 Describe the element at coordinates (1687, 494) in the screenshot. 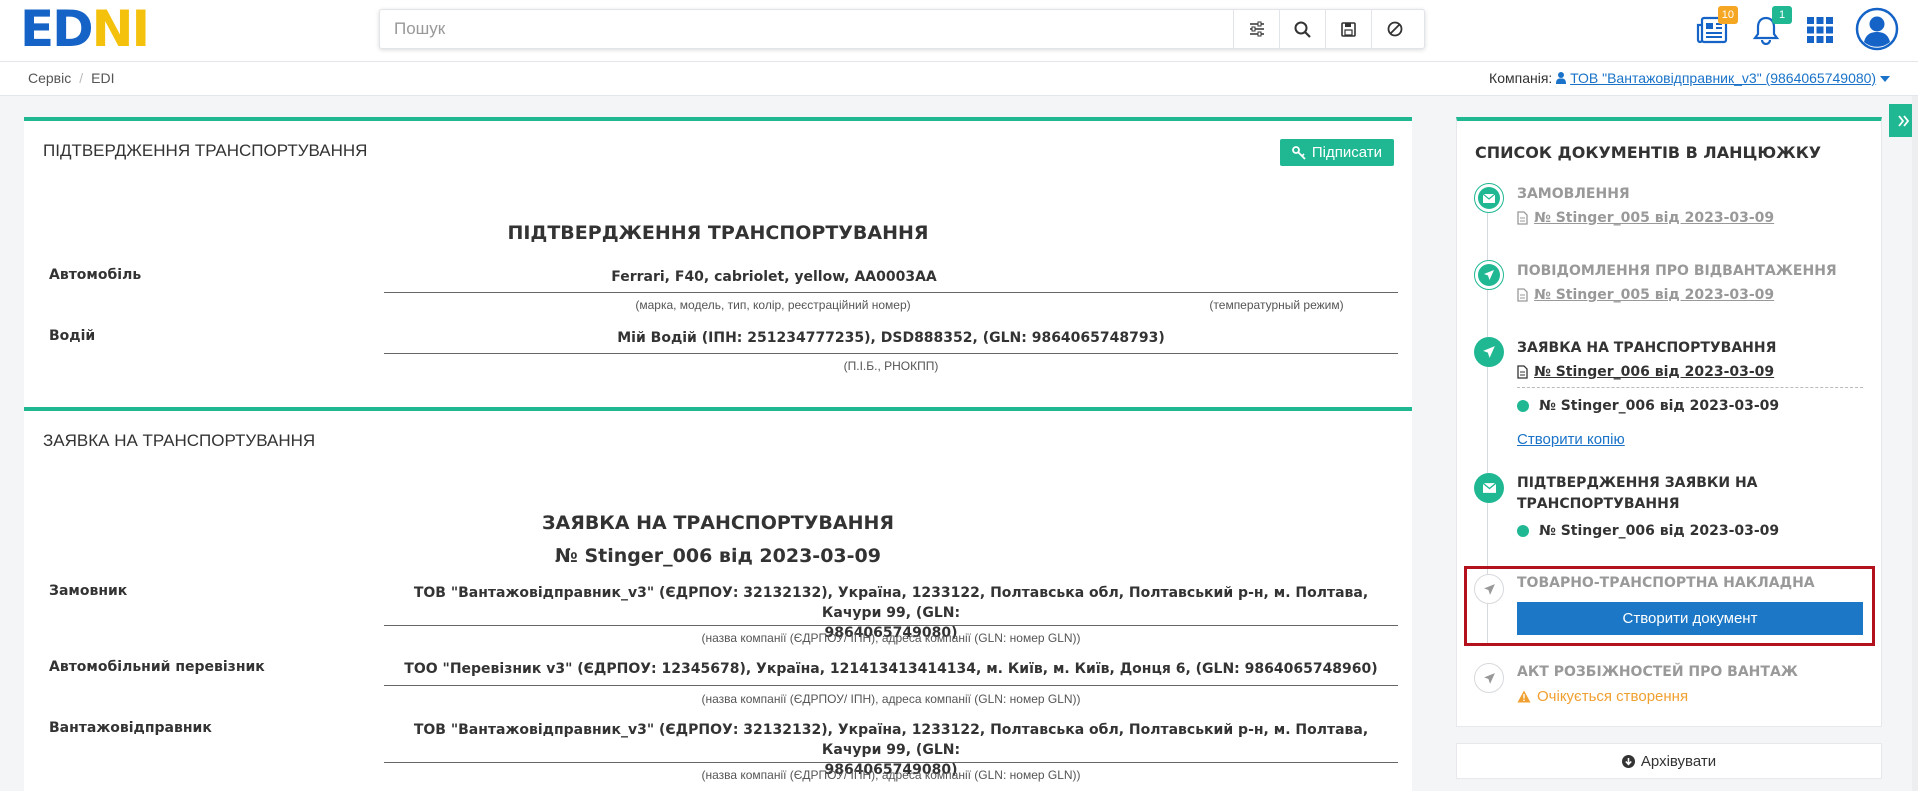

I see `chain-step-confirmation-title: ПІДТВЕРДЖЕННЯ ЗАЯВКИ НА ТРАНСПОРТУВАННЯ` at that location.